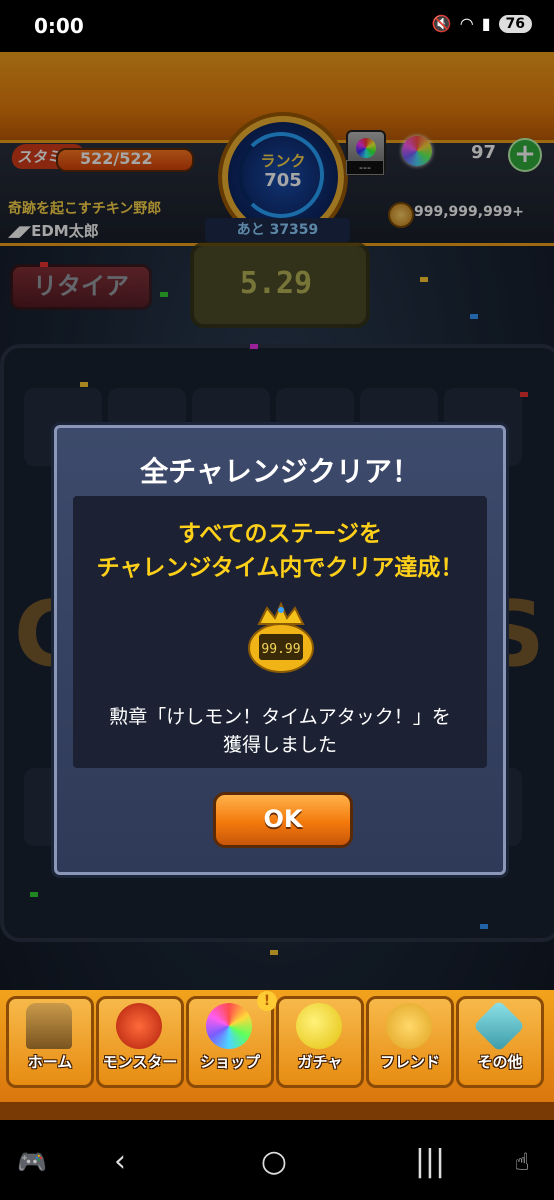  Describe the element at coordinates (267, 1001) in the screenshot. I see `notification-badge: !` at that location.